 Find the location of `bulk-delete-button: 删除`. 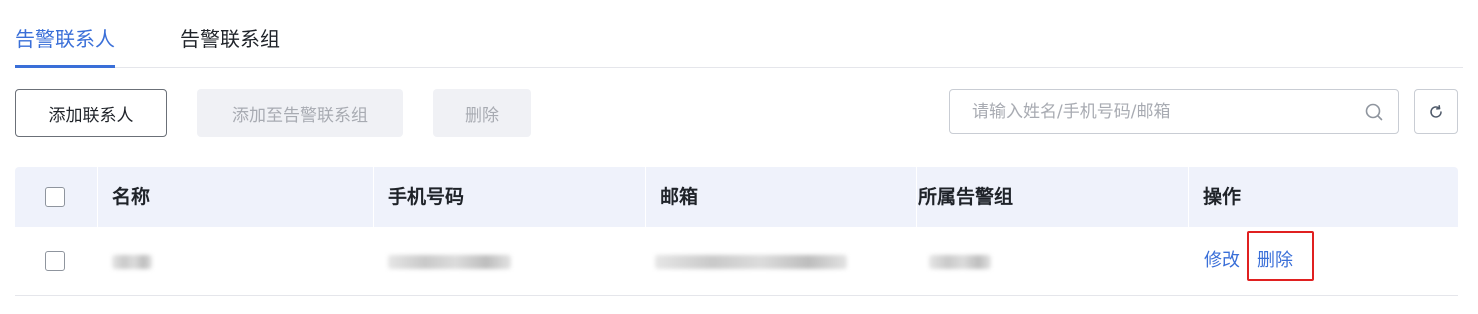

bulk-delete-button: 删除 is located at coordinates (482, 113).